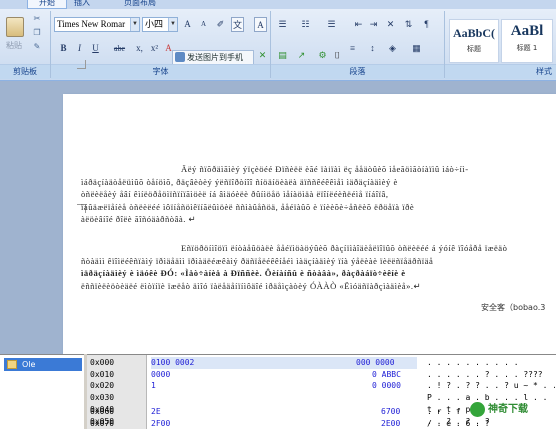  Describe the element at coordinates (305, 24) in the screenshot. I see `numbering-icon: ☷` at that location.